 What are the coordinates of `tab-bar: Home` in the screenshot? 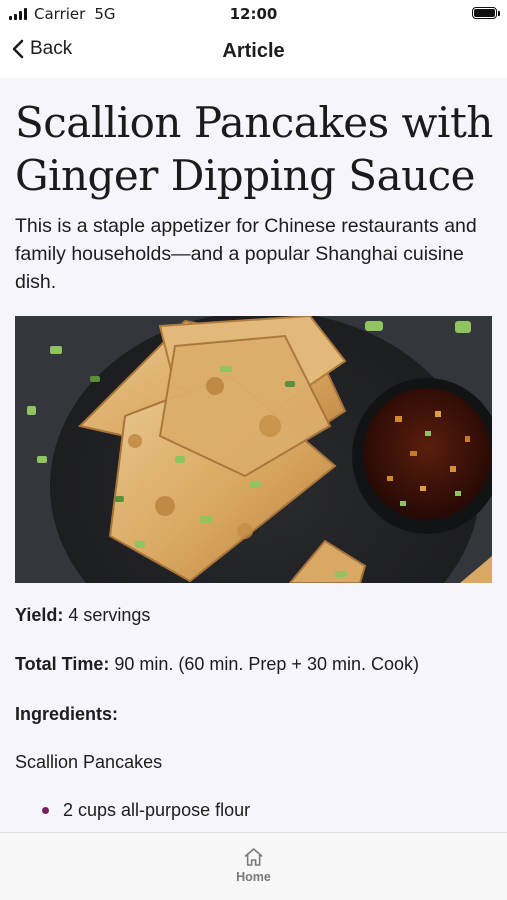 It's located at (253, 866).